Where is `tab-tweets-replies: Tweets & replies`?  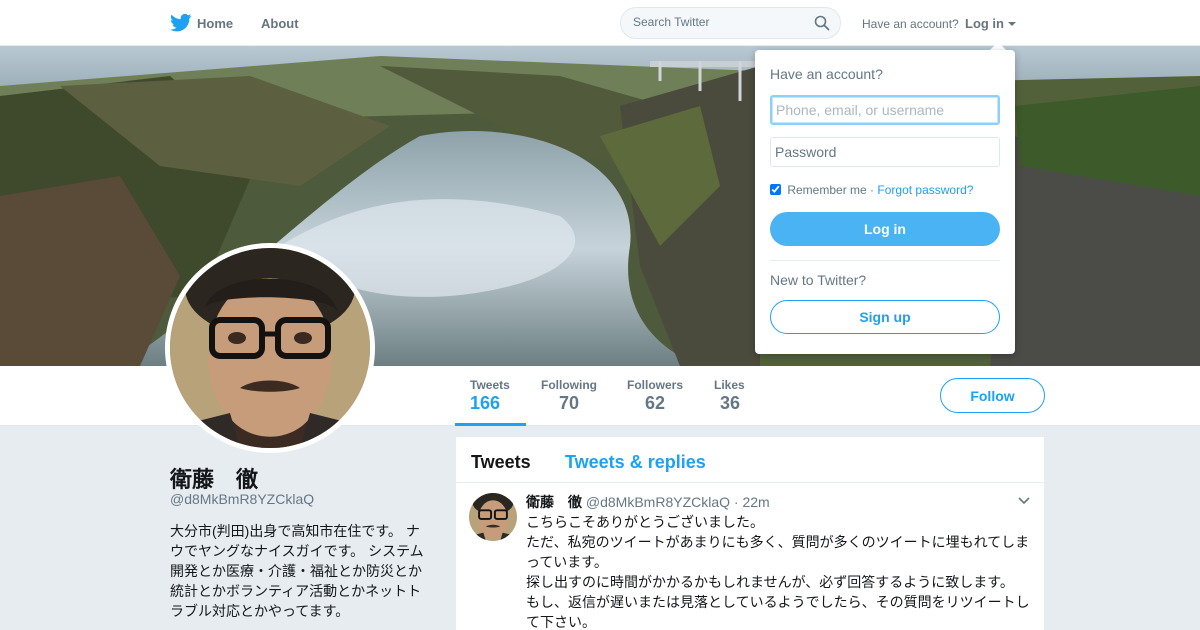 tab-tweets-replies: Tweets & replies is located at coordinates (635, 462).